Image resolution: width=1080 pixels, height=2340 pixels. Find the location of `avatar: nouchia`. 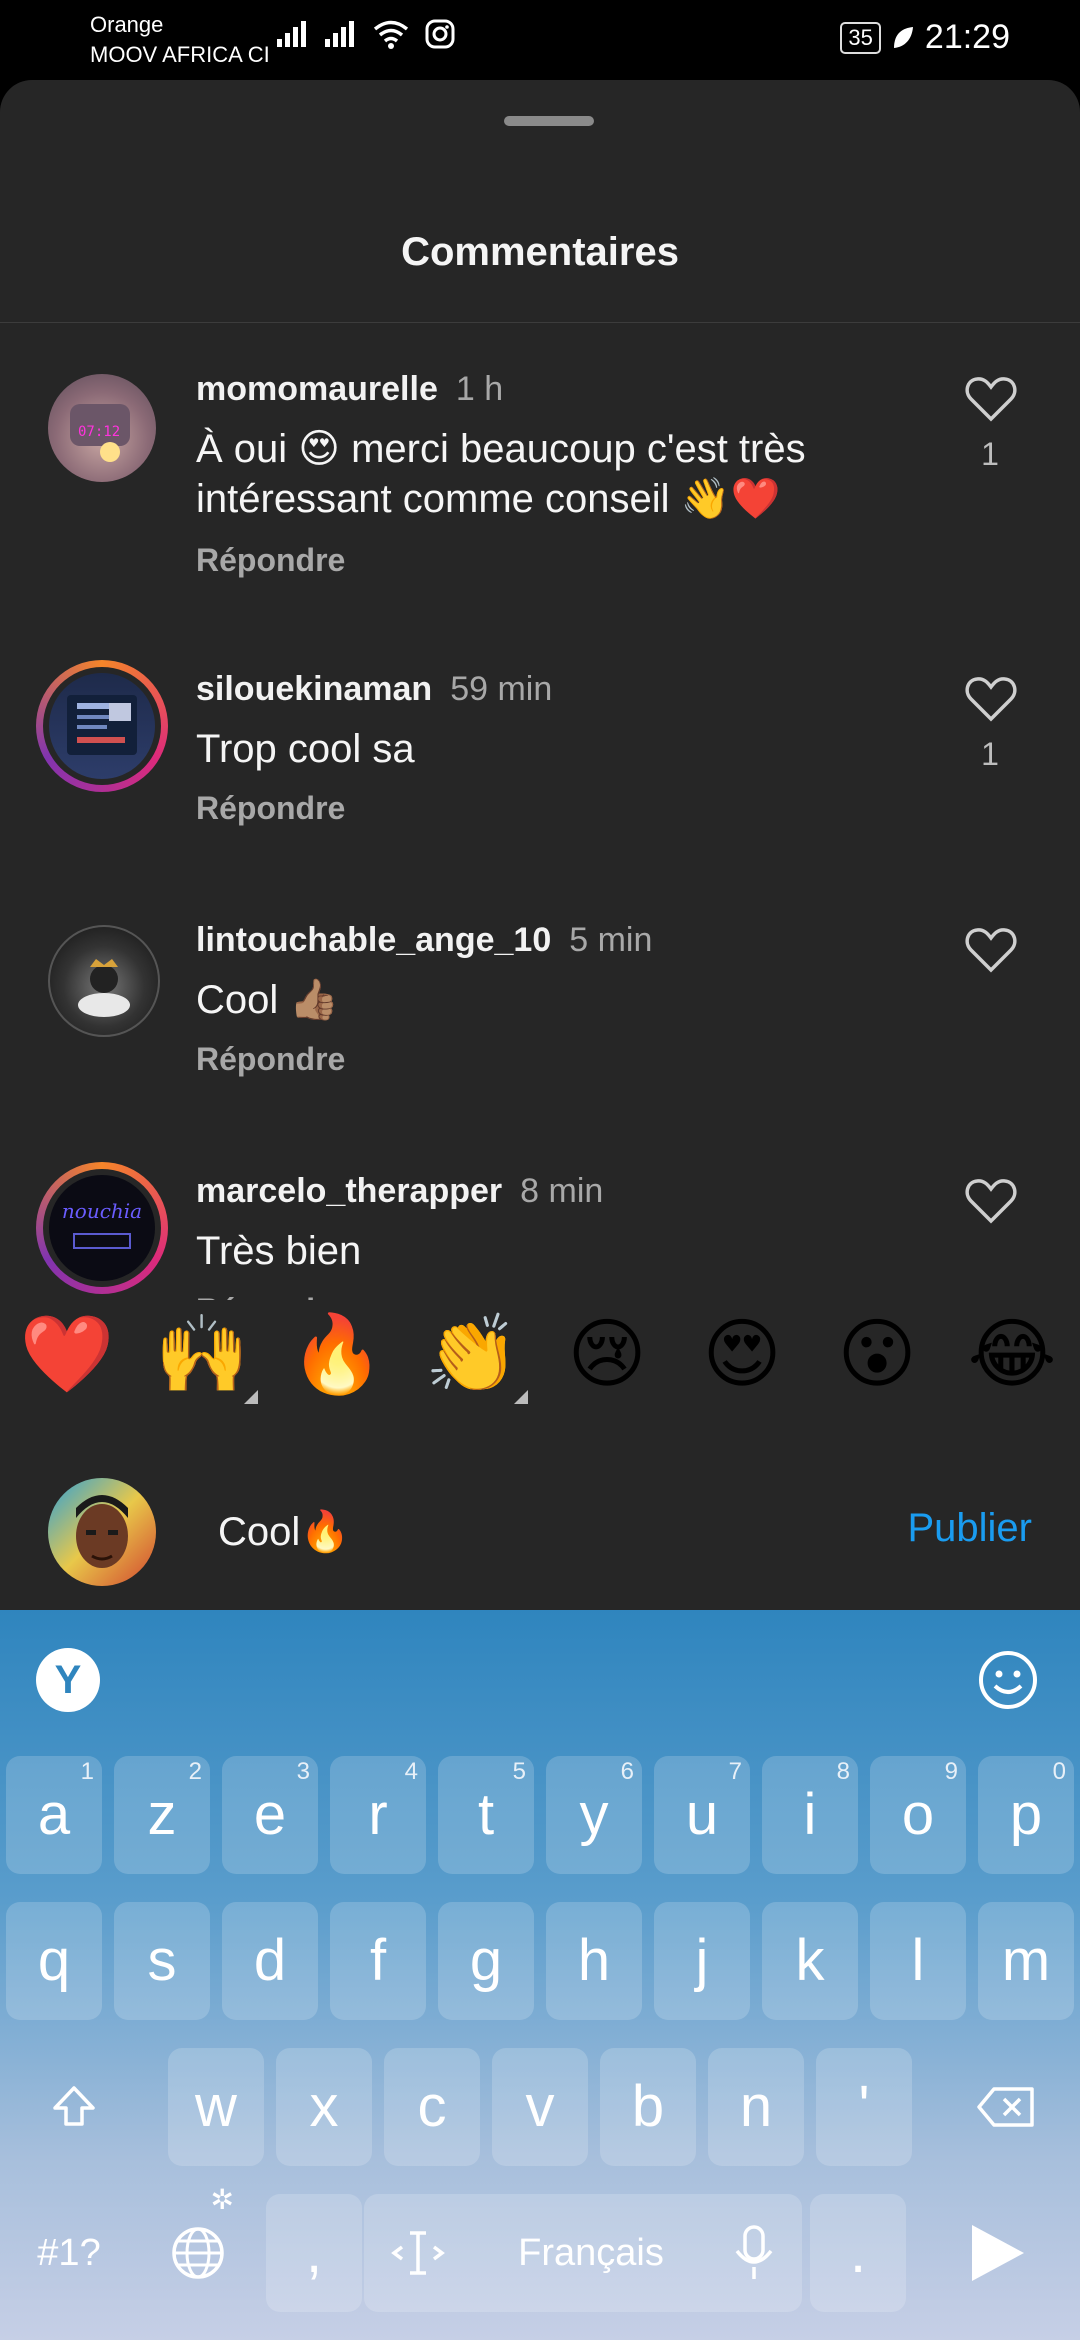

avatar: nouchia is located at coordinates (102, 1228).